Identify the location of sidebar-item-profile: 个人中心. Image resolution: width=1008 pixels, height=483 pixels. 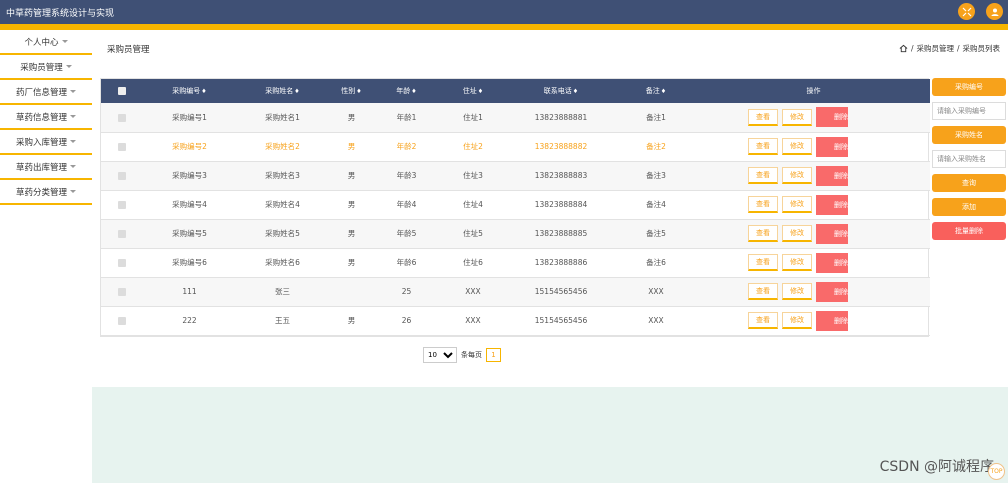
(46, 42).